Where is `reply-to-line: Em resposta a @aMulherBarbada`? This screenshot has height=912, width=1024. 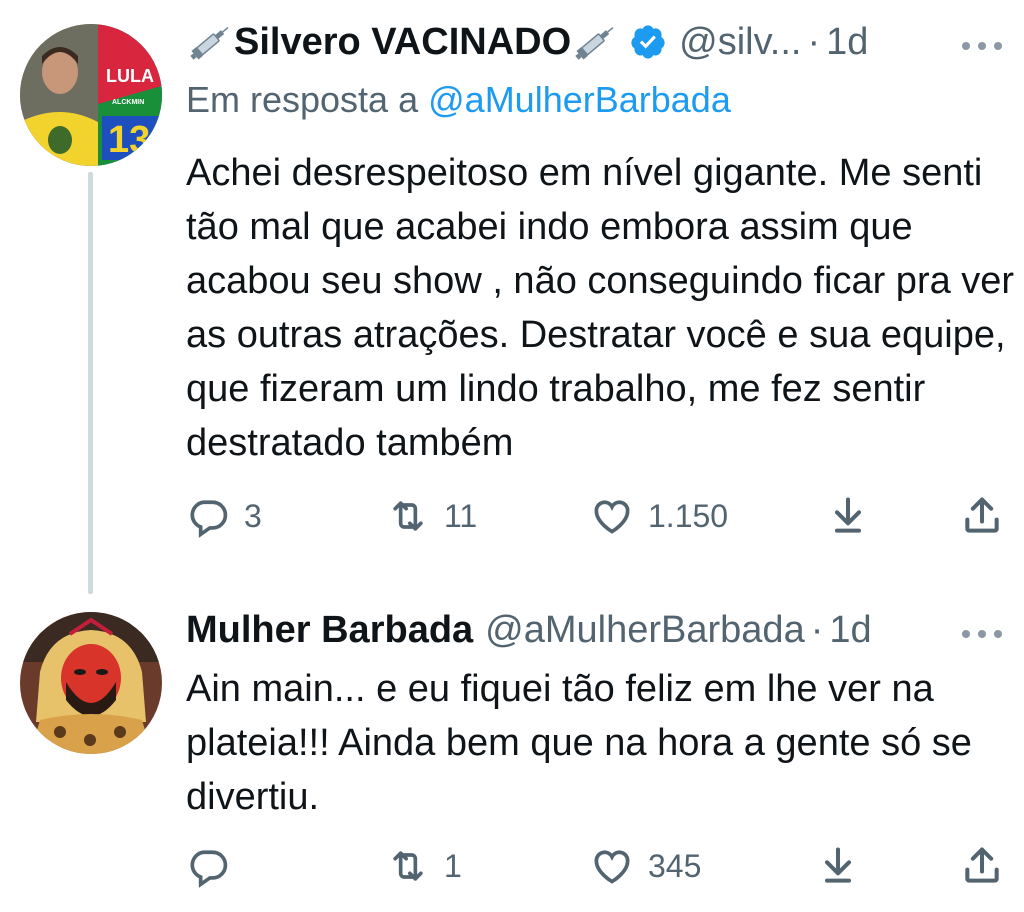
reply-to-line: Em resposta a @aMulherBarbada is located at coordinates (458, 100).